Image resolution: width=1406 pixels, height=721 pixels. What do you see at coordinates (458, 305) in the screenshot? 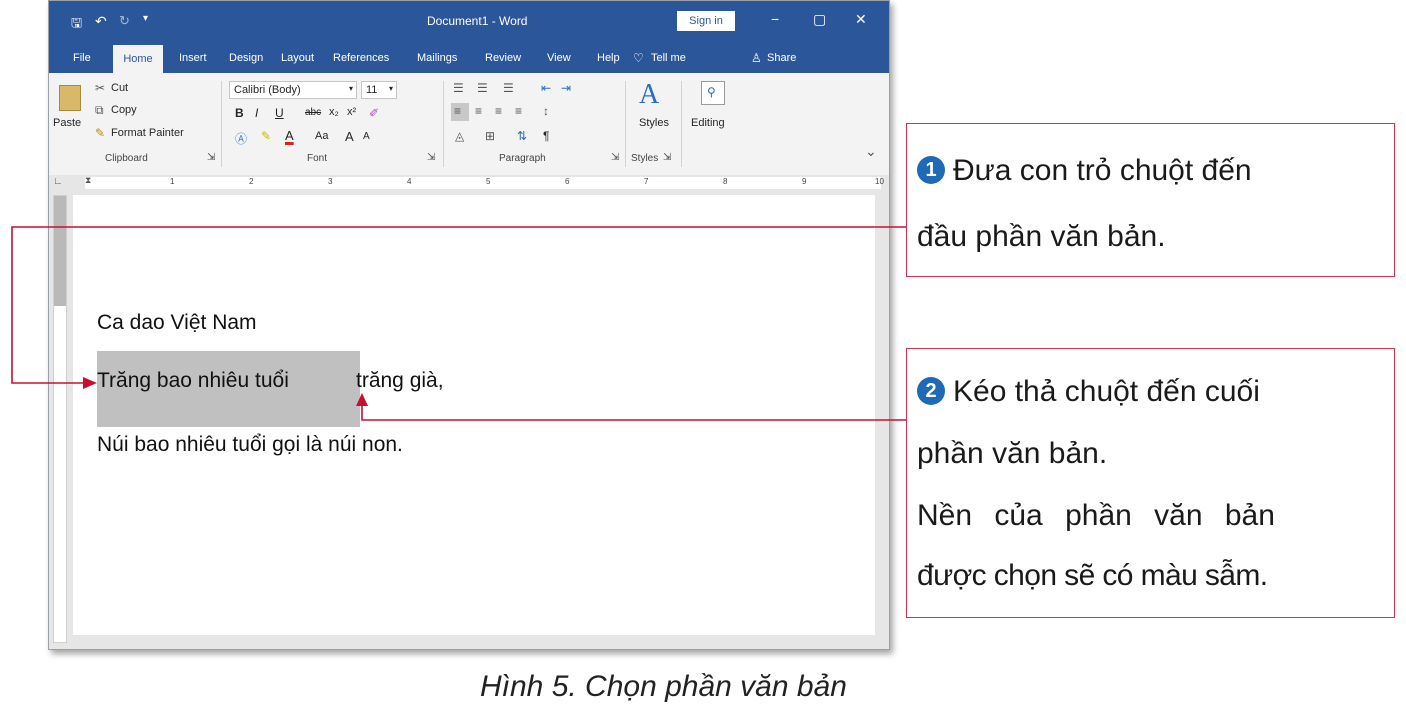
I see `arrow-to-start` at bounding box center [458, 305].